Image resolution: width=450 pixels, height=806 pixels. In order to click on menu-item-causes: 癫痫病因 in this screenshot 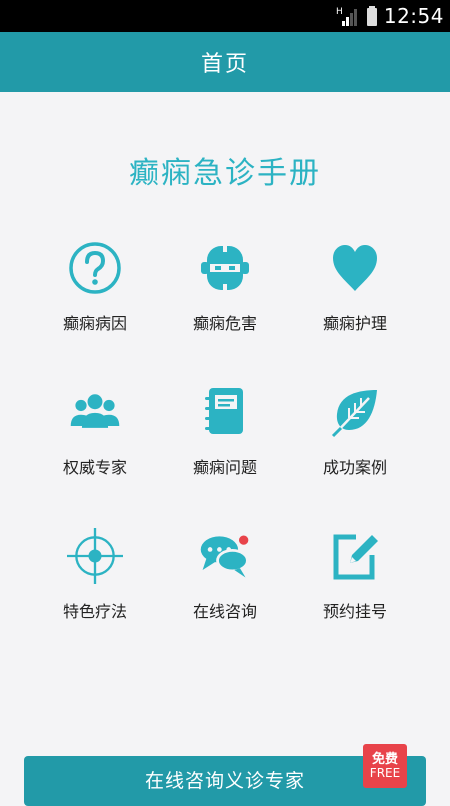, I will do `click(95, 295)`.